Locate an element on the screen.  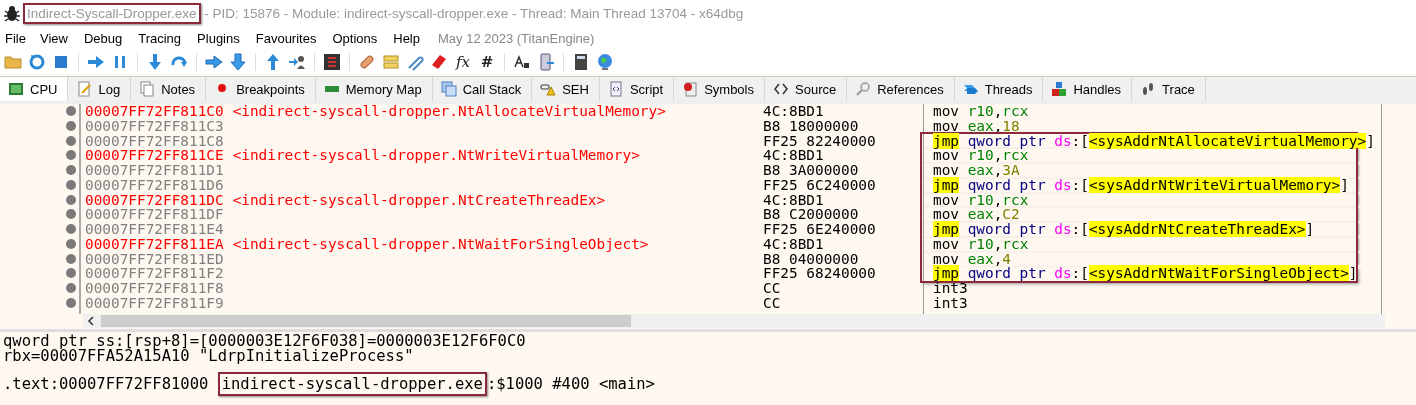
symbol-label: <indirect-syscall-dropper.NtWriteVirtualMemory> is located at coordinates (436, 155).